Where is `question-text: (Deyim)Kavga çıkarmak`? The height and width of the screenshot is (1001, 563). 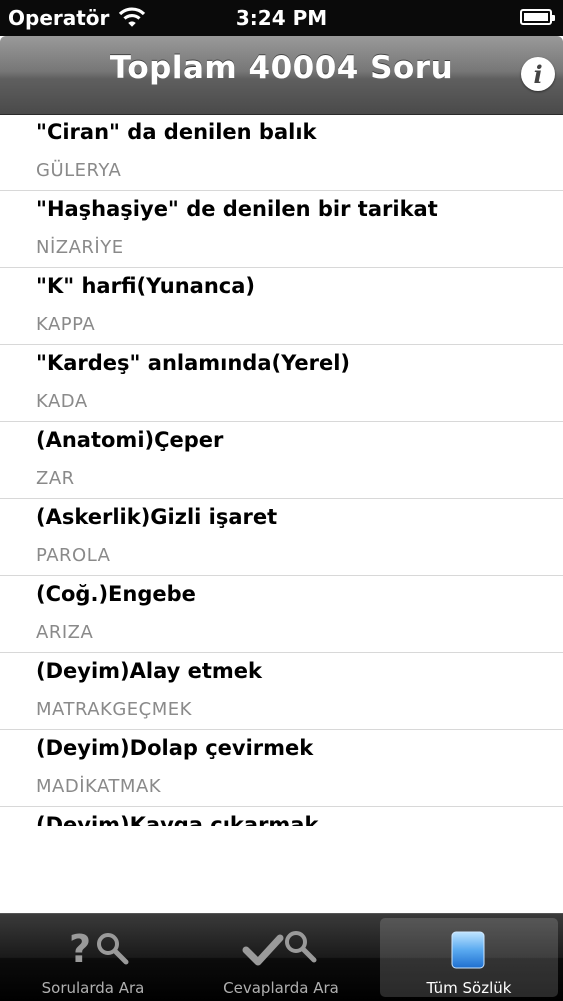 question-text: (Deyim)Kavga çıkarmak is located at coordinates (177, 819).